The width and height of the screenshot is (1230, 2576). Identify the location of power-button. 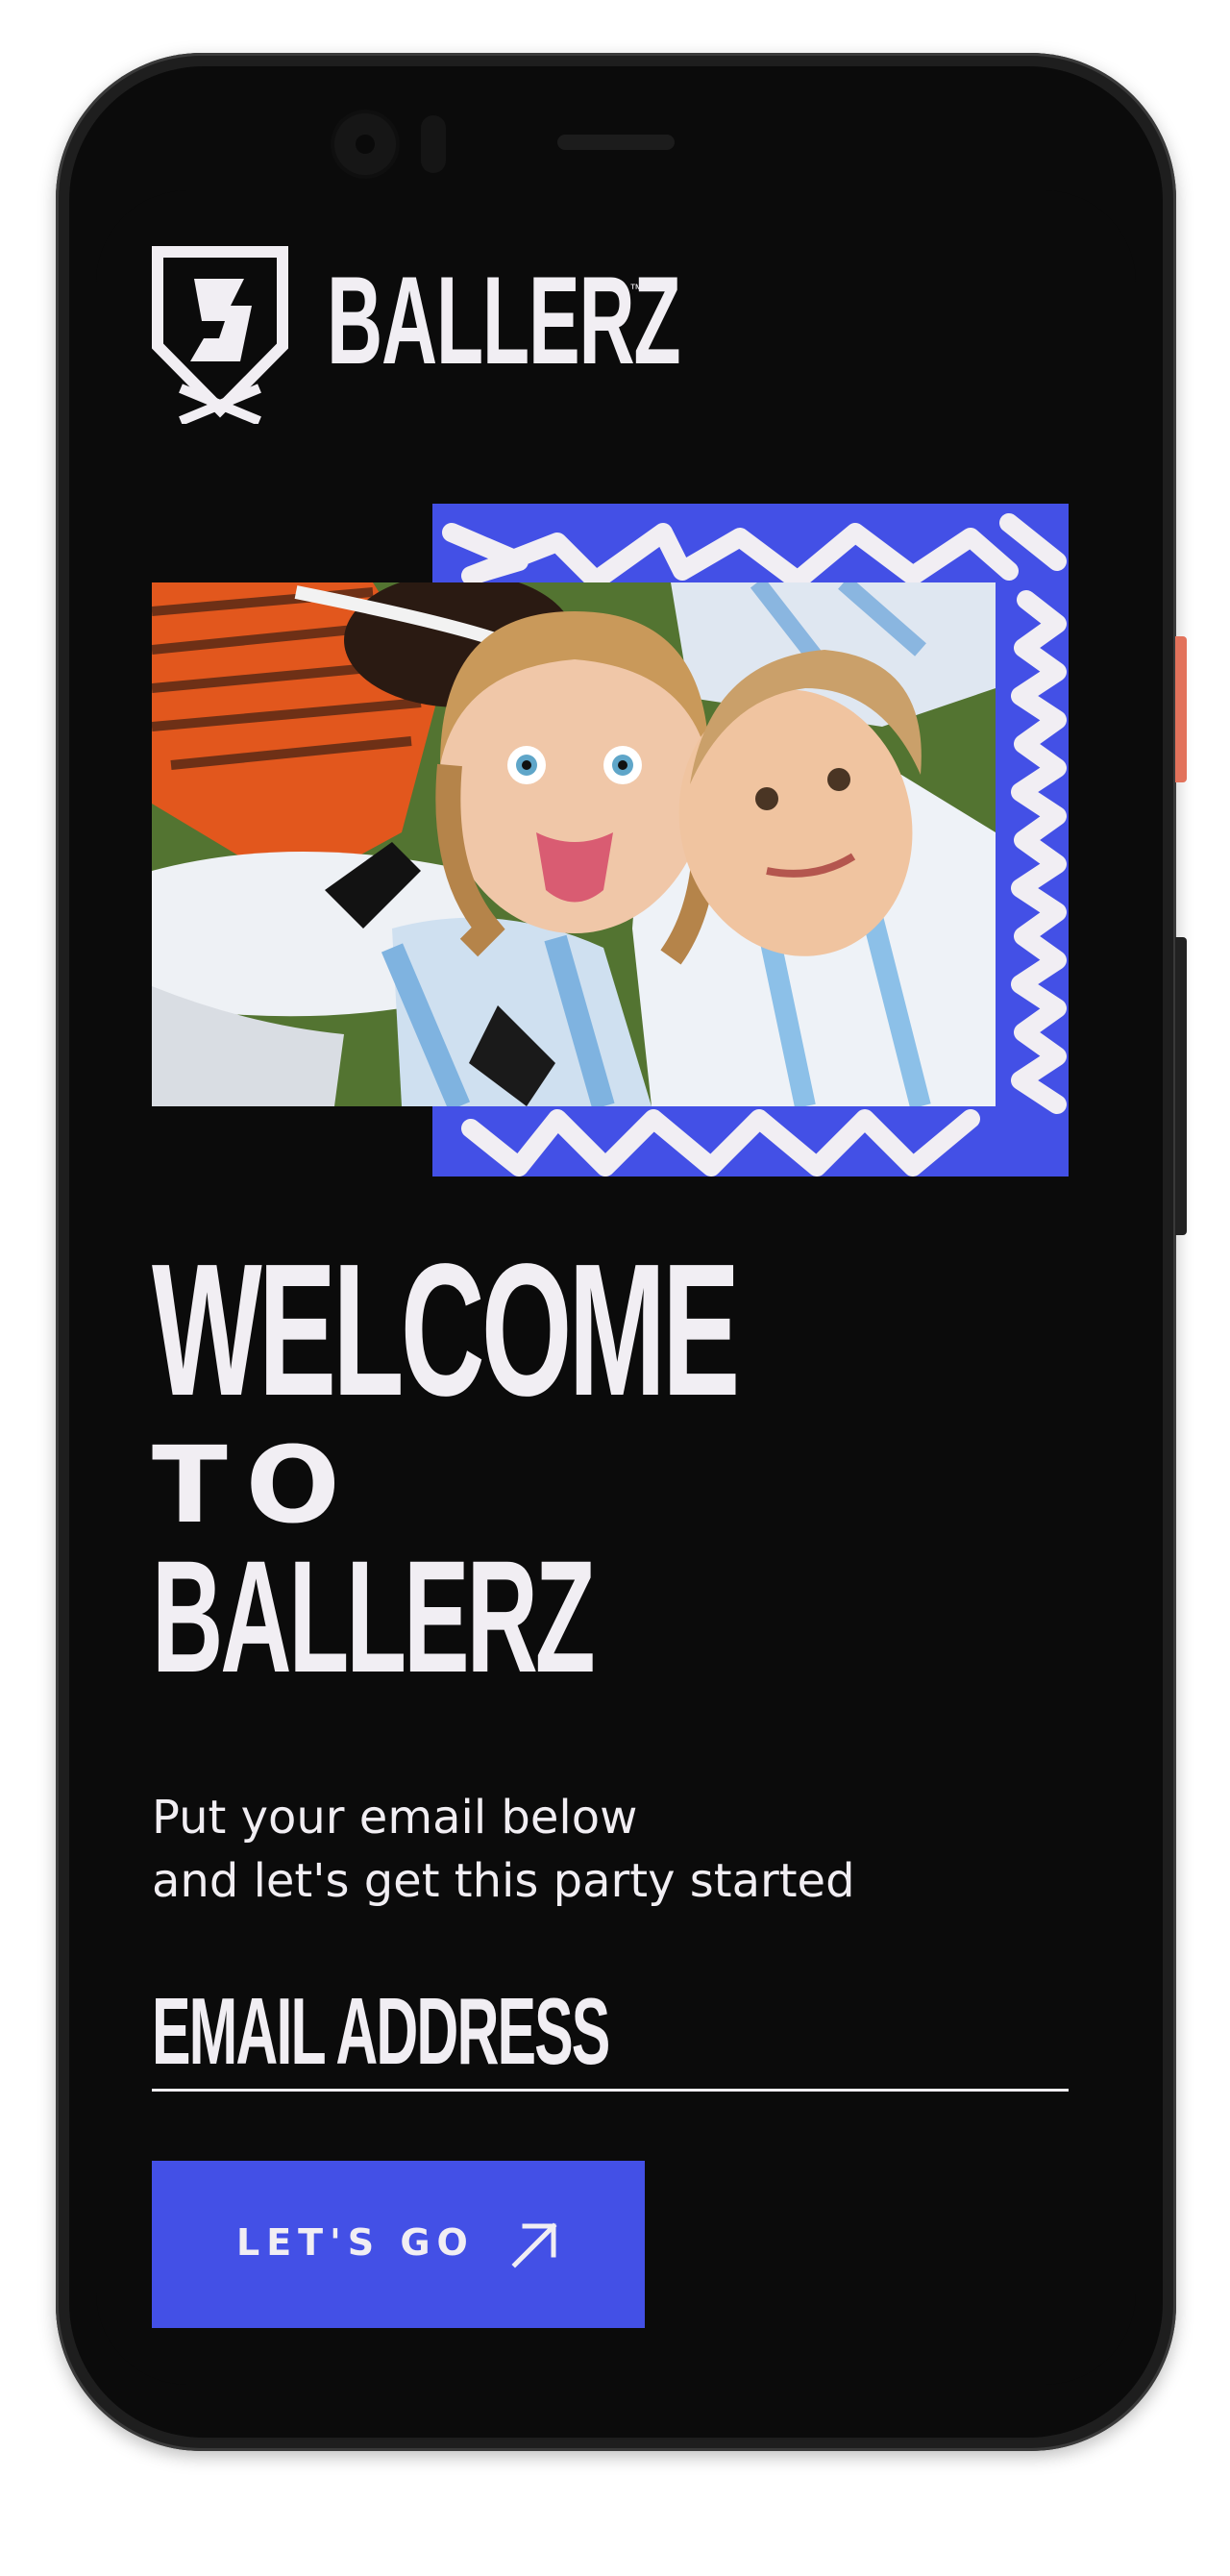
(1181, 709).